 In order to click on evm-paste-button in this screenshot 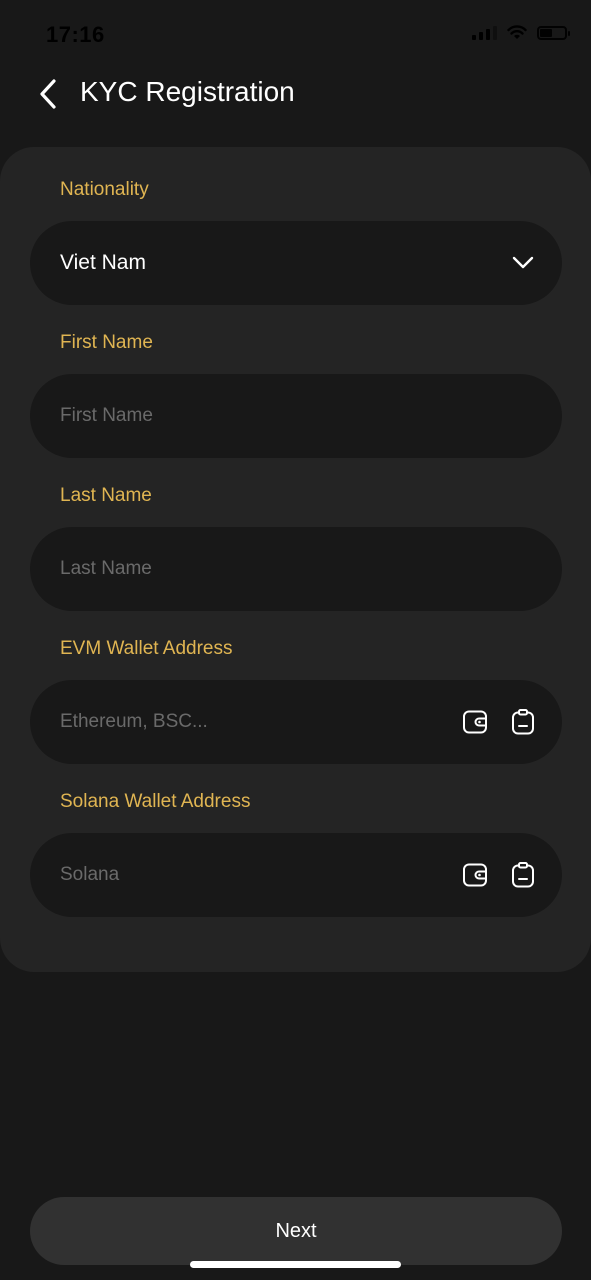, I will do `click(523, 722)`.